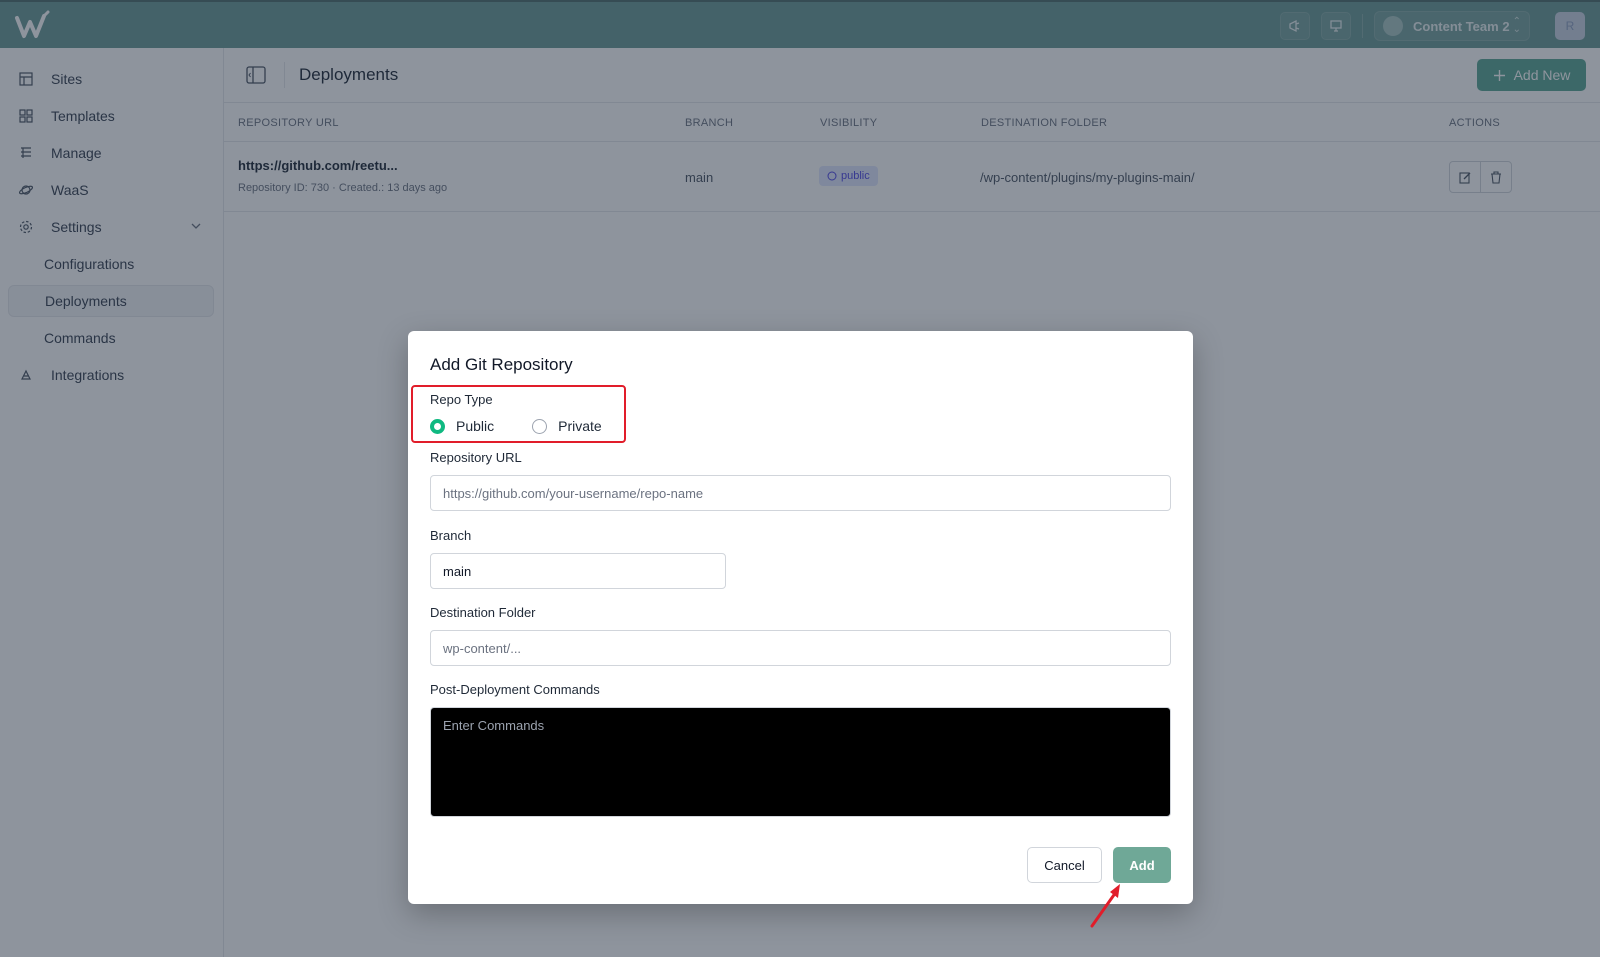 Image resolution: width=1600 pixels, height=957 pixels. Describe the element at coordinates (476, 457) in the screenshot. I see `repo-url-label: Repository URL` at that location.